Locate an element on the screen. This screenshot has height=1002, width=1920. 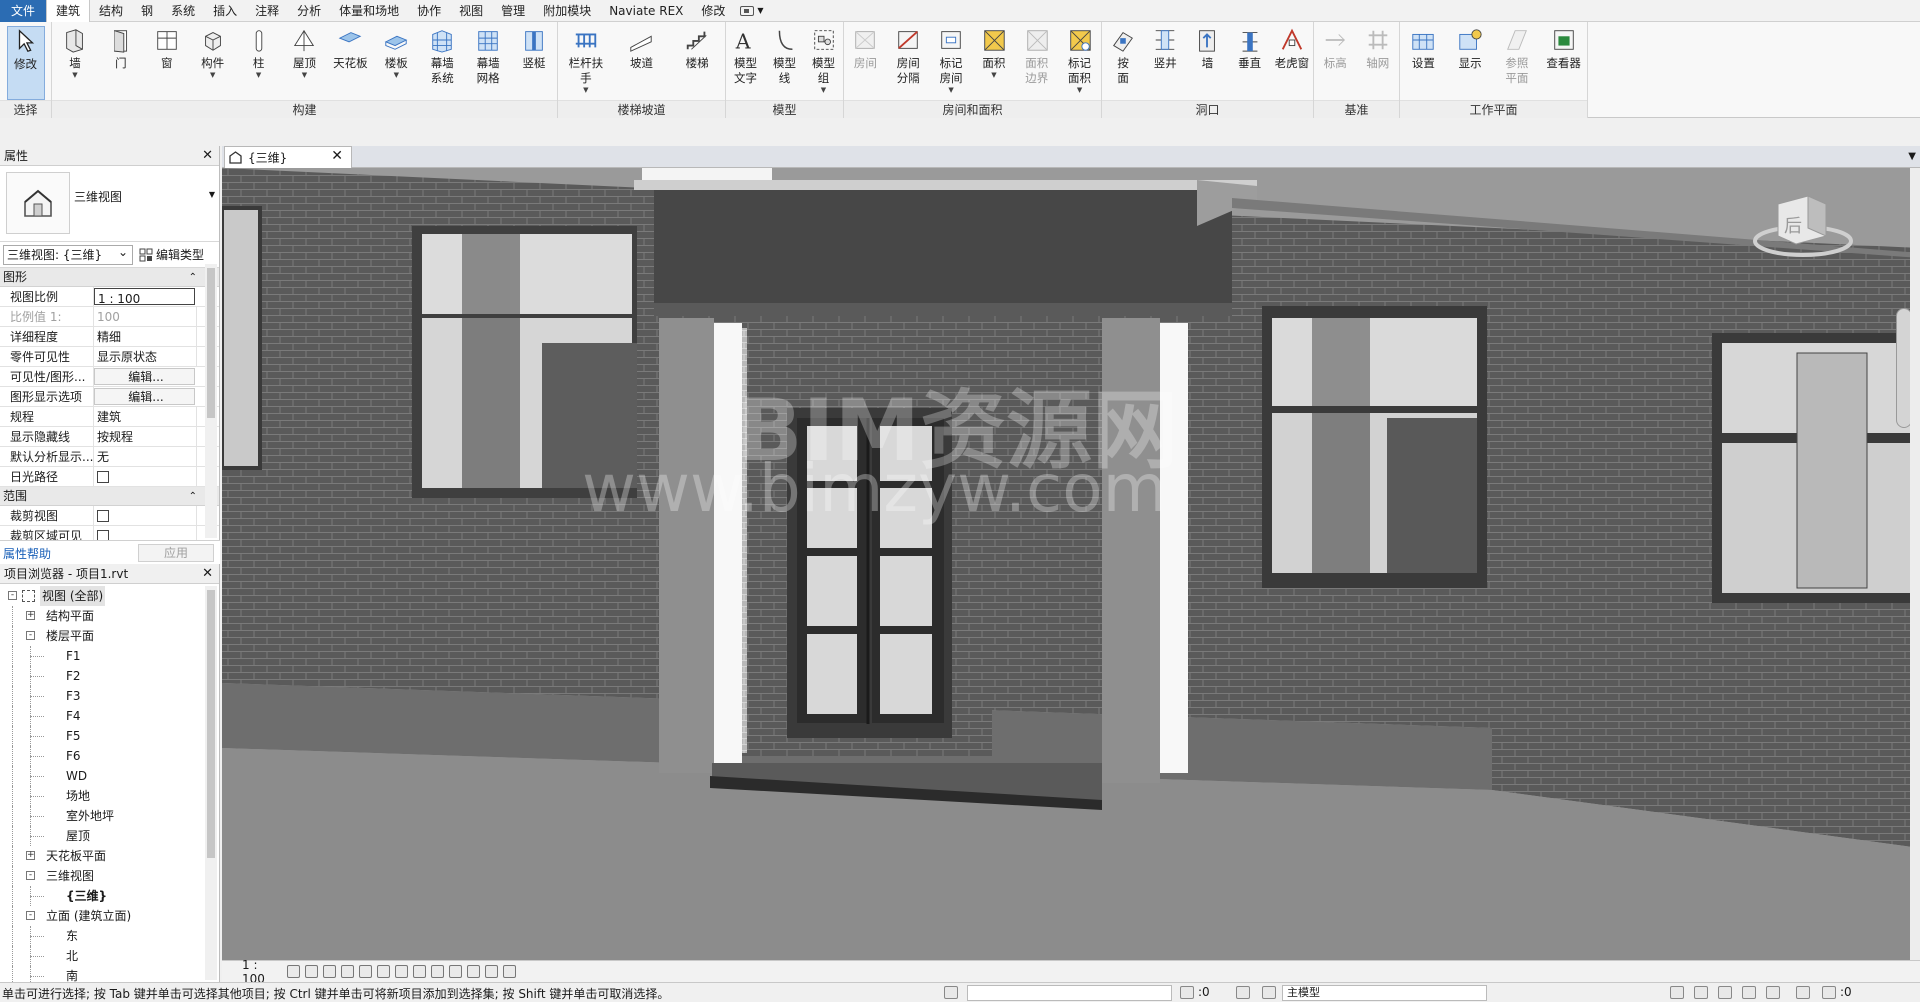
panel-title: 构建 is located at coordinates (304, 109).